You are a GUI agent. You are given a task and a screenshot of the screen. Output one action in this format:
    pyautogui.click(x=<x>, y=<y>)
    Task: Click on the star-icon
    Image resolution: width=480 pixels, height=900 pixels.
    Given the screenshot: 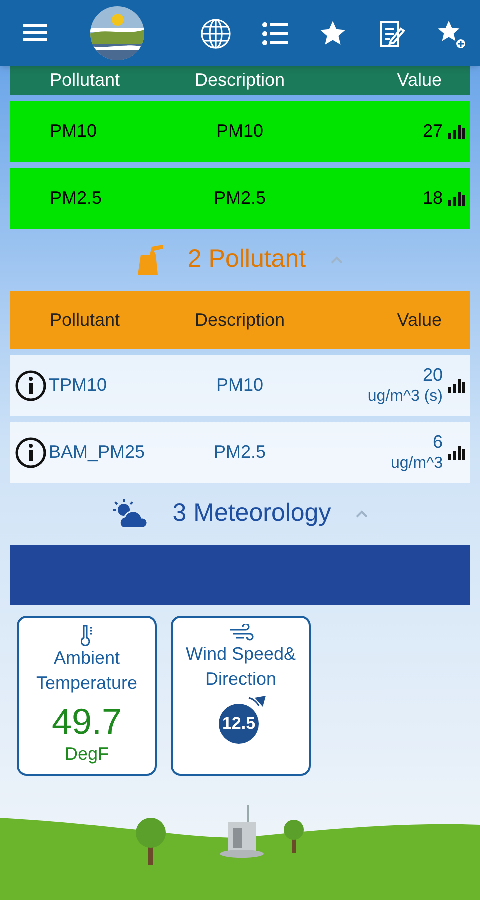 What is the action you would take?
    pyautogui.click(x=333, y=33)
    